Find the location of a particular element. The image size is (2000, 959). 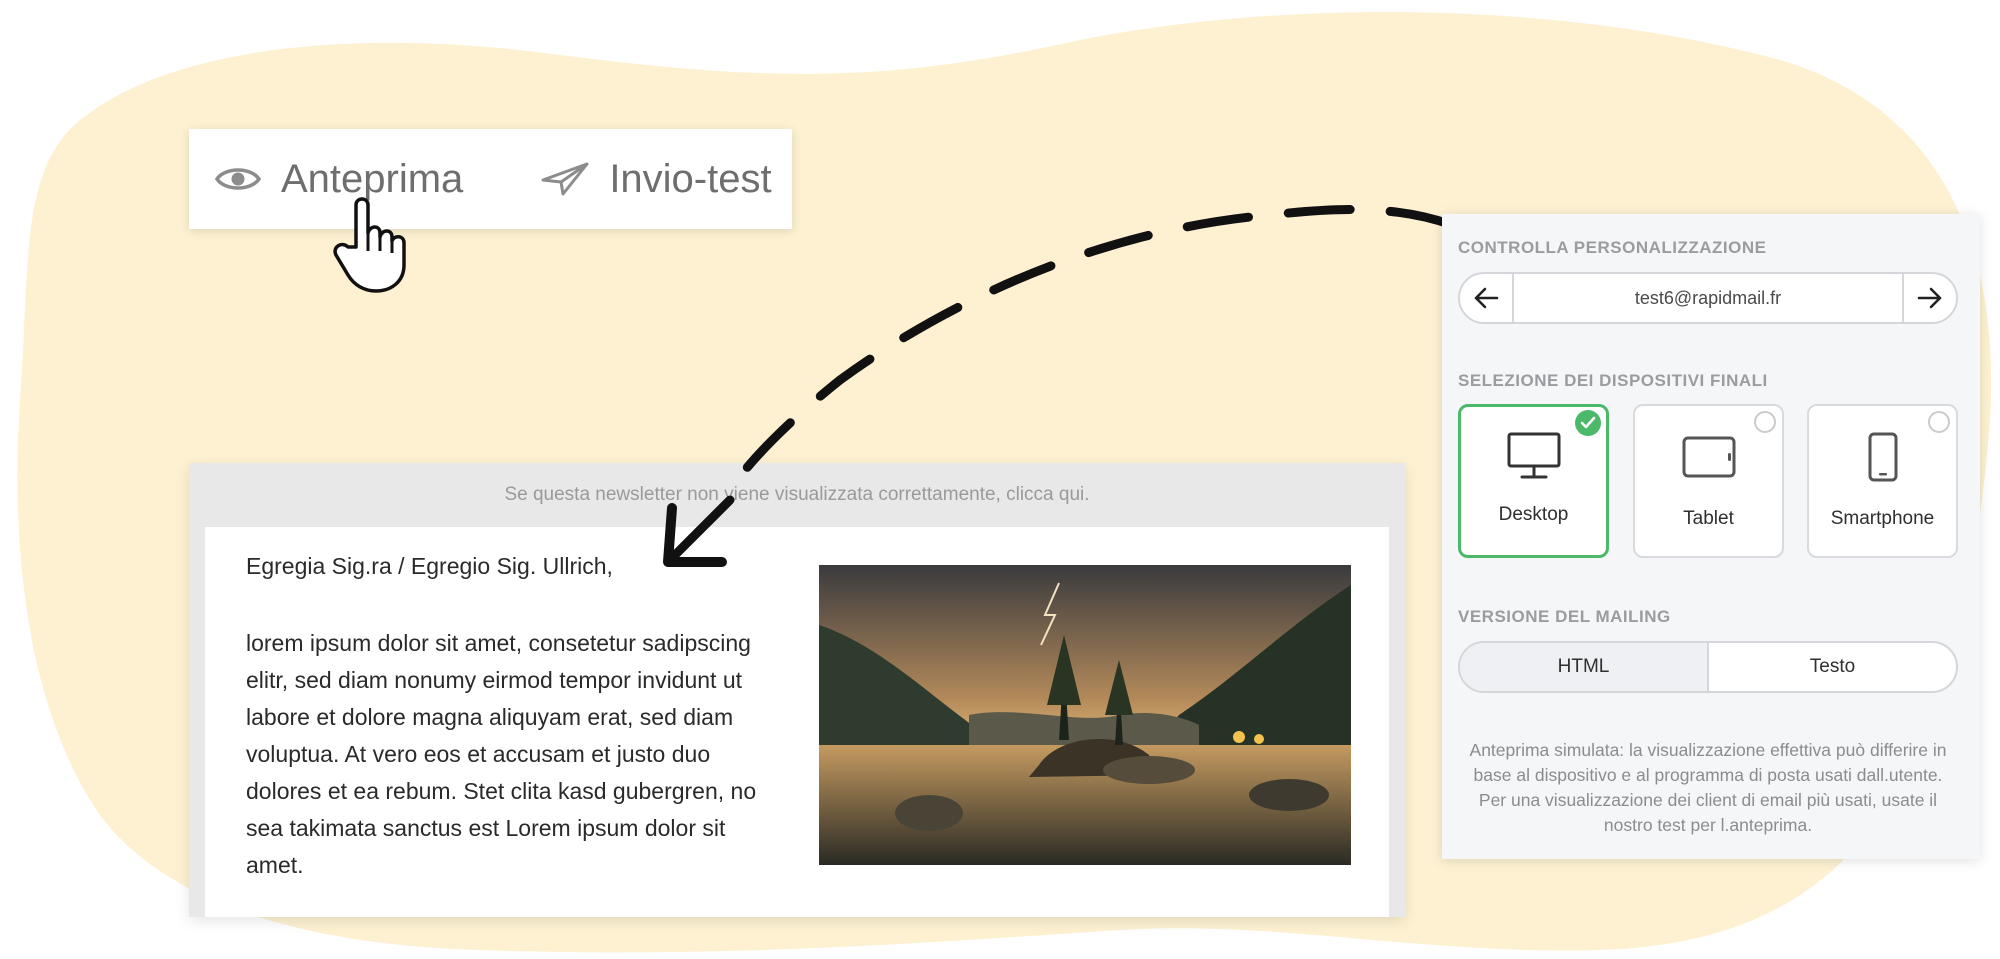

paper-plane-icon is located at coordinates (565, 179).